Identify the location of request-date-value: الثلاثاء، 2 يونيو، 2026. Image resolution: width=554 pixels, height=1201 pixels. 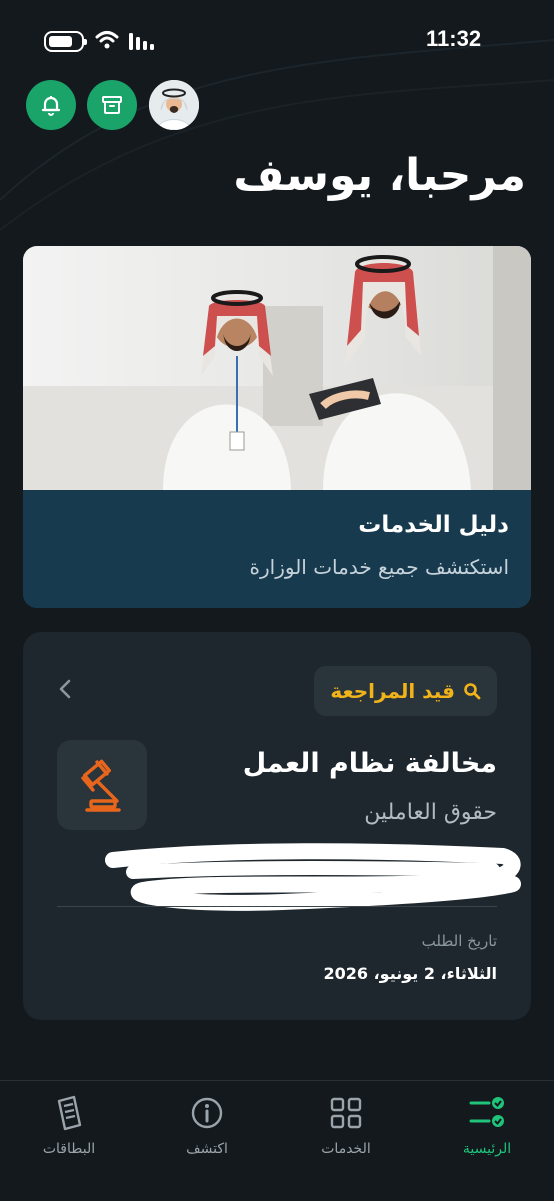
(410, 973).